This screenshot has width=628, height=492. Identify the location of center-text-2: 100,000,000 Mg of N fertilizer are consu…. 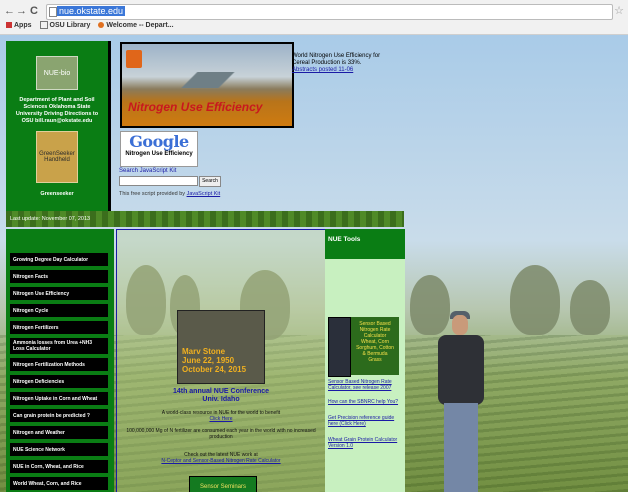
(221, 434).